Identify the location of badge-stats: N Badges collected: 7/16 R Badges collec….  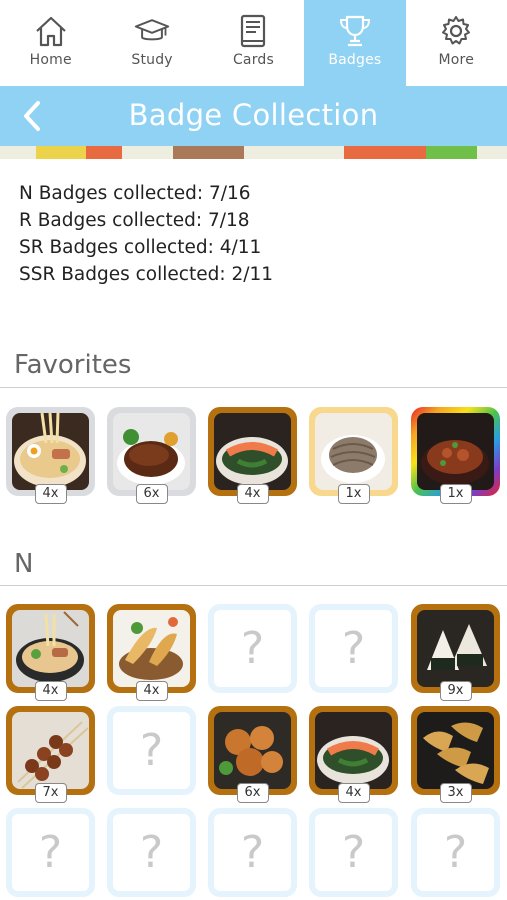
(146, 234).